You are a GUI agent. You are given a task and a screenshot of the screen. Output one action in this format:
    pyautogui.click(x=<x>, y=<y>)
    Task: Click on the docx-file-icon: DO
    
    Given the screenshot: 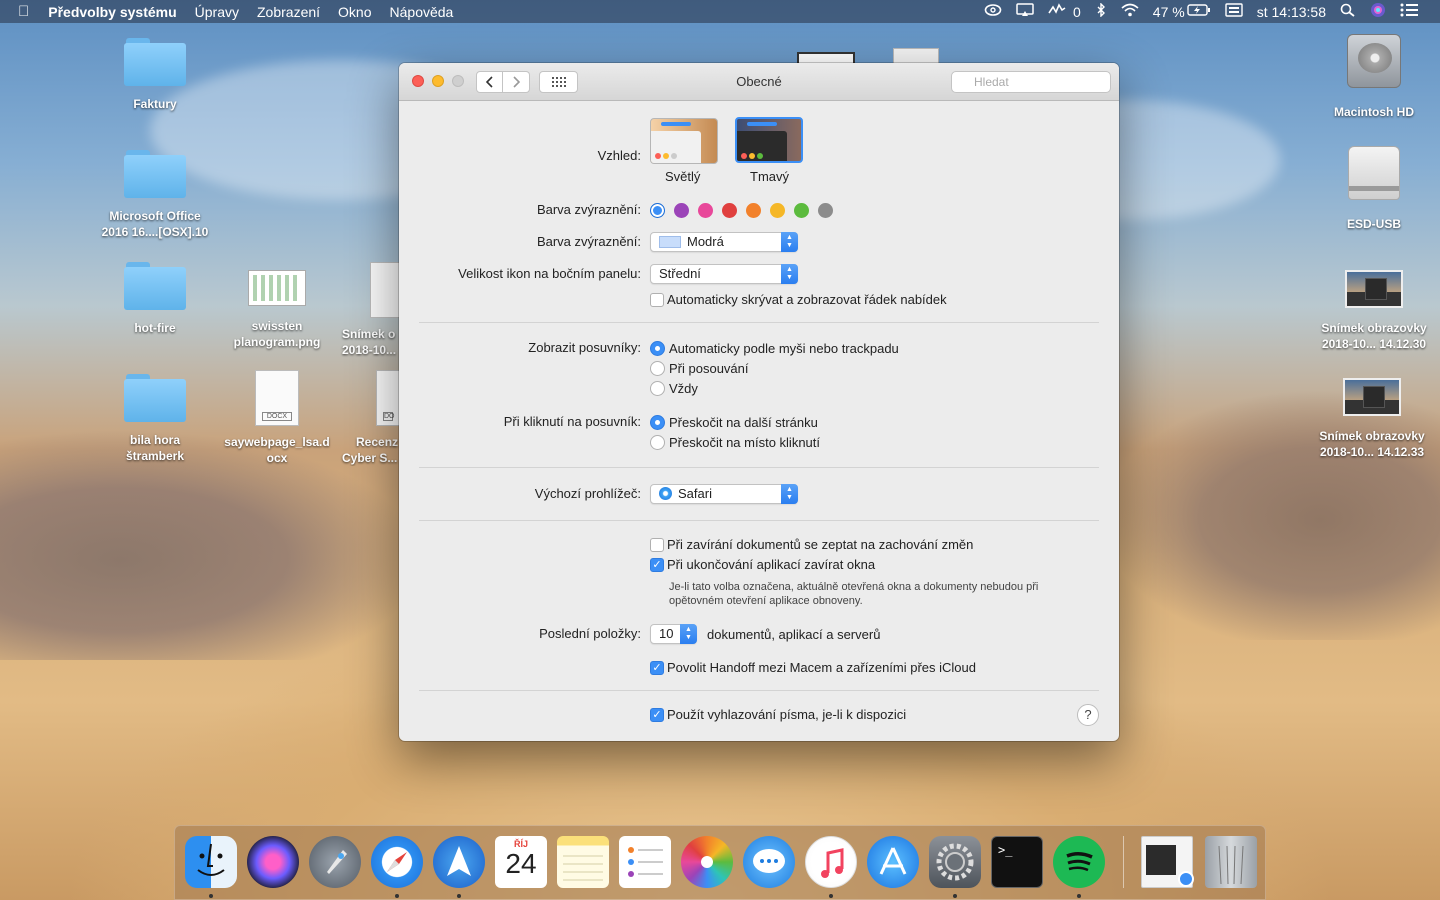 What is the action you would take?
    pyautogui.click(x=388, y=398)
    